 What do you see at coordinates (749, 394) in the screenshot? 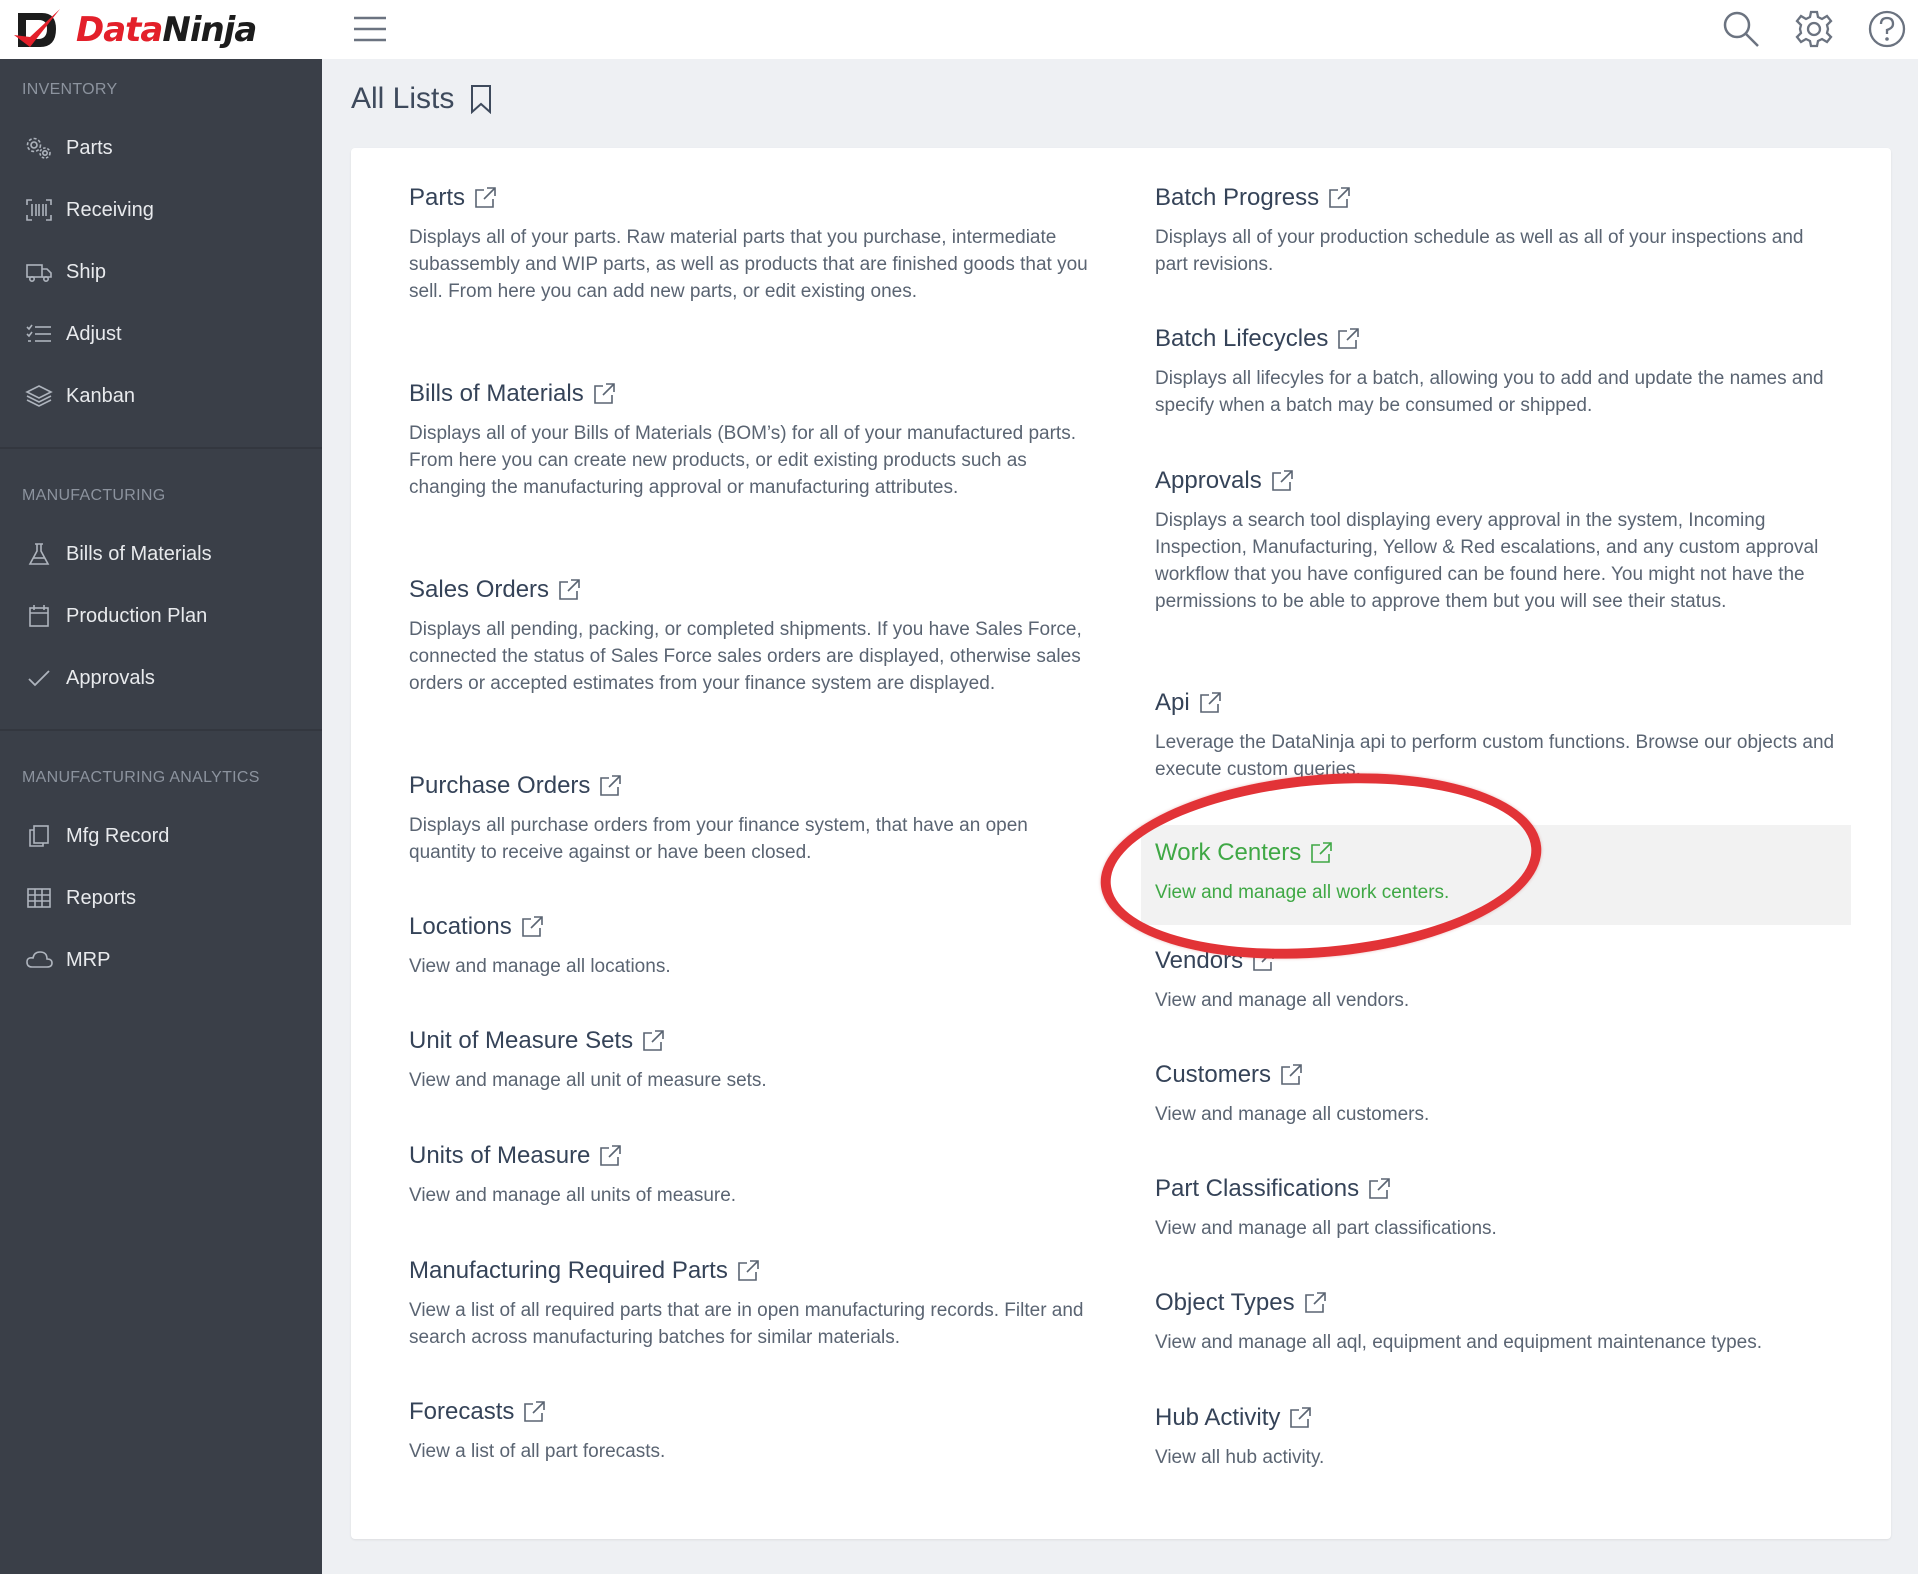
I see `list-link: Bills of Materials` at bounding box center [749, 394].